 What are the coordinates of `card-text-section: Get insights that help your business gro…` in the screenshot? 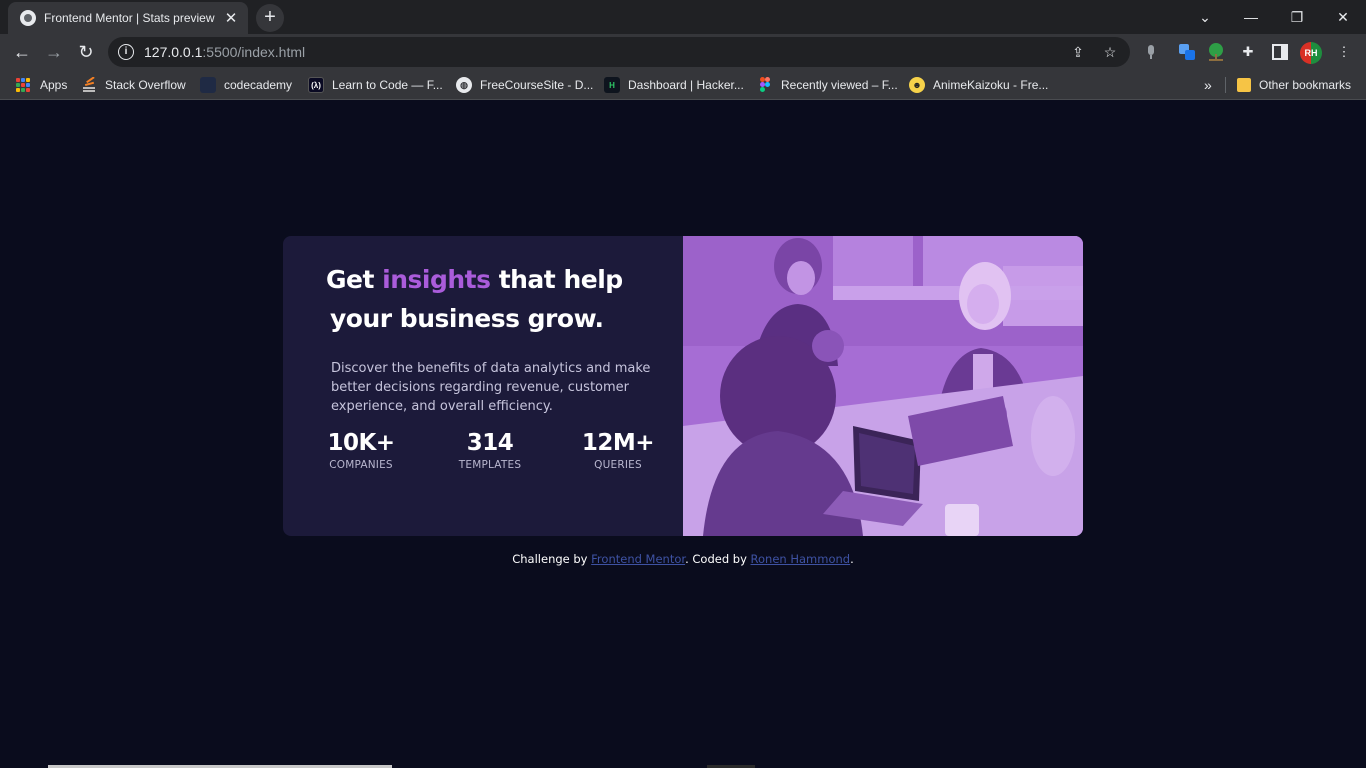 It's located at (483, 386).